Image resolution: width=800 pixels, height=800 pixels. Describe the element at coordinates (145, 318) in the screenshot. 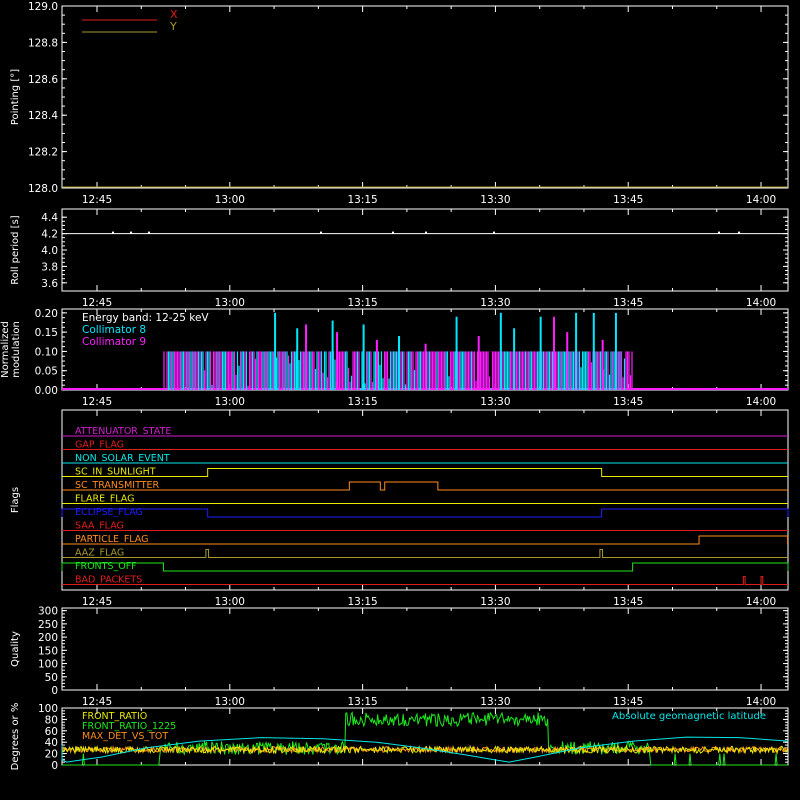

I see `modulation-energy-band: Energy band: 12-25 keV` at that location.